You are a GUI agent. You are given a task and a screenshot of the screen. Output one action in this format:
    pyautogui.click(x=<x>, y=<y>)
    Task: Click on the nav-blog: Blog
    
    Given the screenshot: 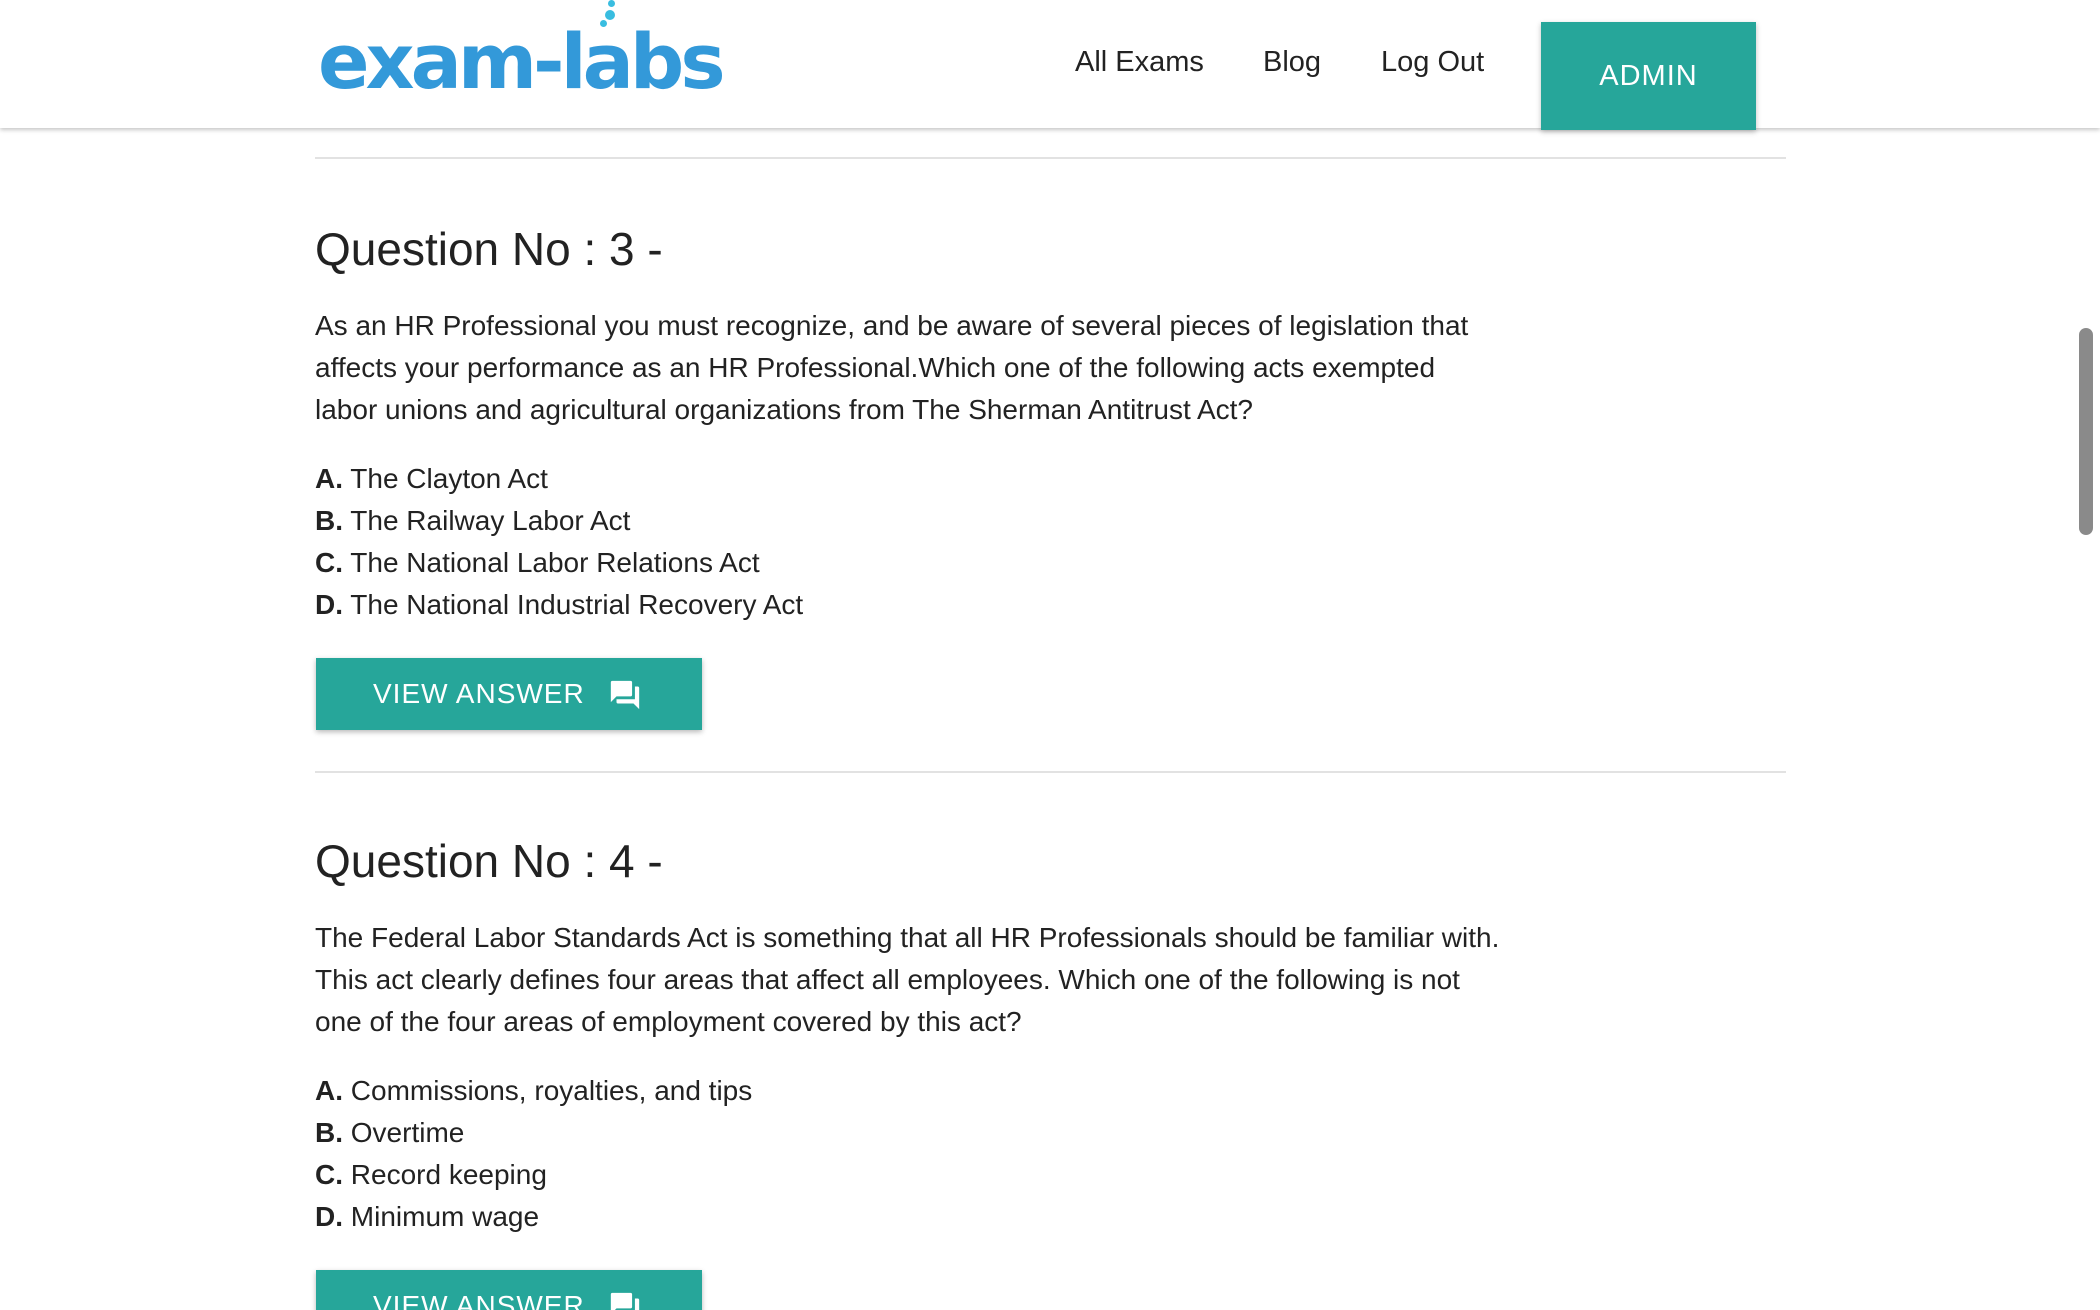 What is the action you would take?
    pyautogui.click(x=1292, y=62)
    